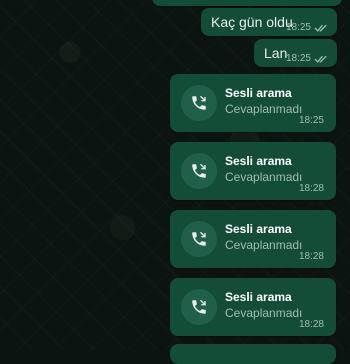 This screenshot has height=364, width=350. Describe the element at coordinates (252, 22) in the screenshot. I see `message-text: Kaç gün oldu` at that location.